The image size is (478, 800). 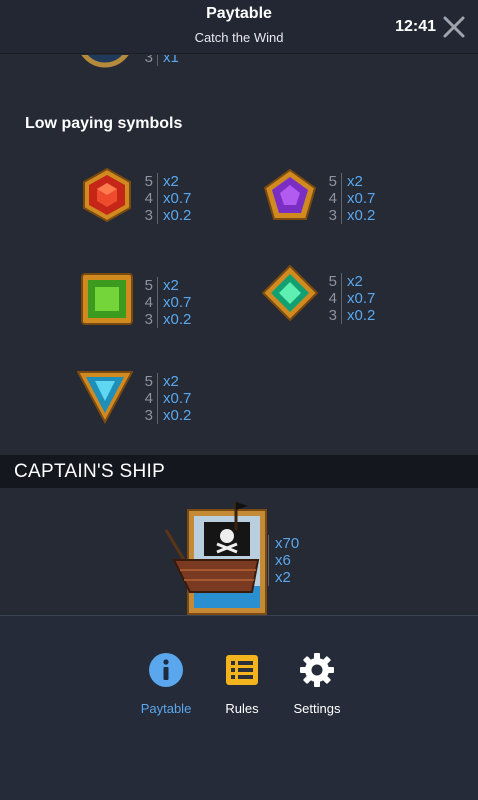 I want to click on purple-gem-payouts: 5 x2 4 x0.7 3 x0.2, so click(x=363, y=198).